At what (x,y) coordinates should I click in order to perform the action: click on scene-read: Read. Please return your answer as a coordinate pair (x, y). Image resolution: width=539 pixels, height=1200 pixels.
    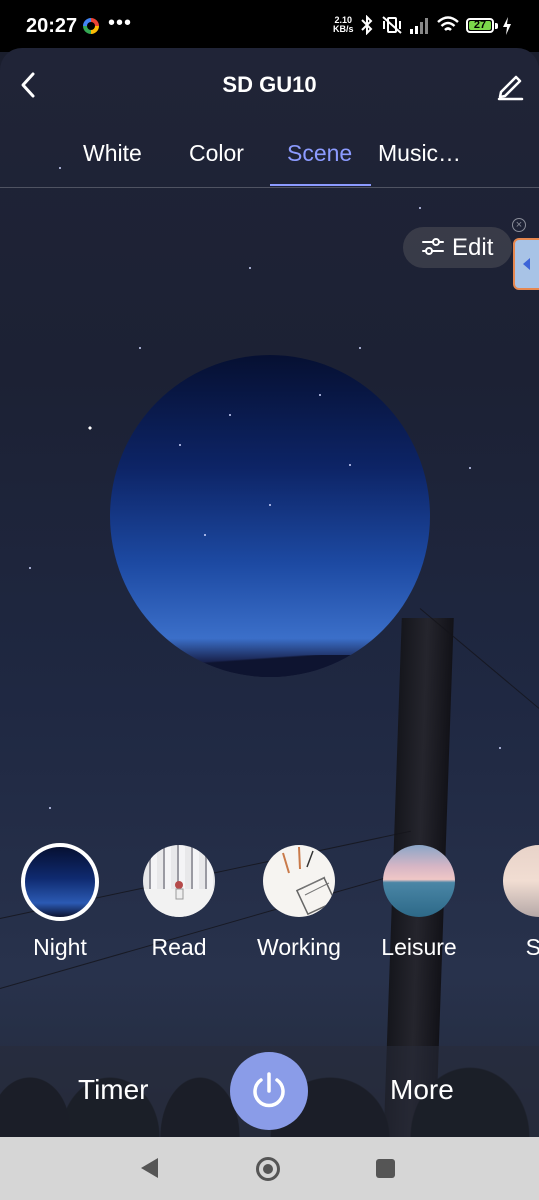
    Looking at the image, I should click on (179, 910).